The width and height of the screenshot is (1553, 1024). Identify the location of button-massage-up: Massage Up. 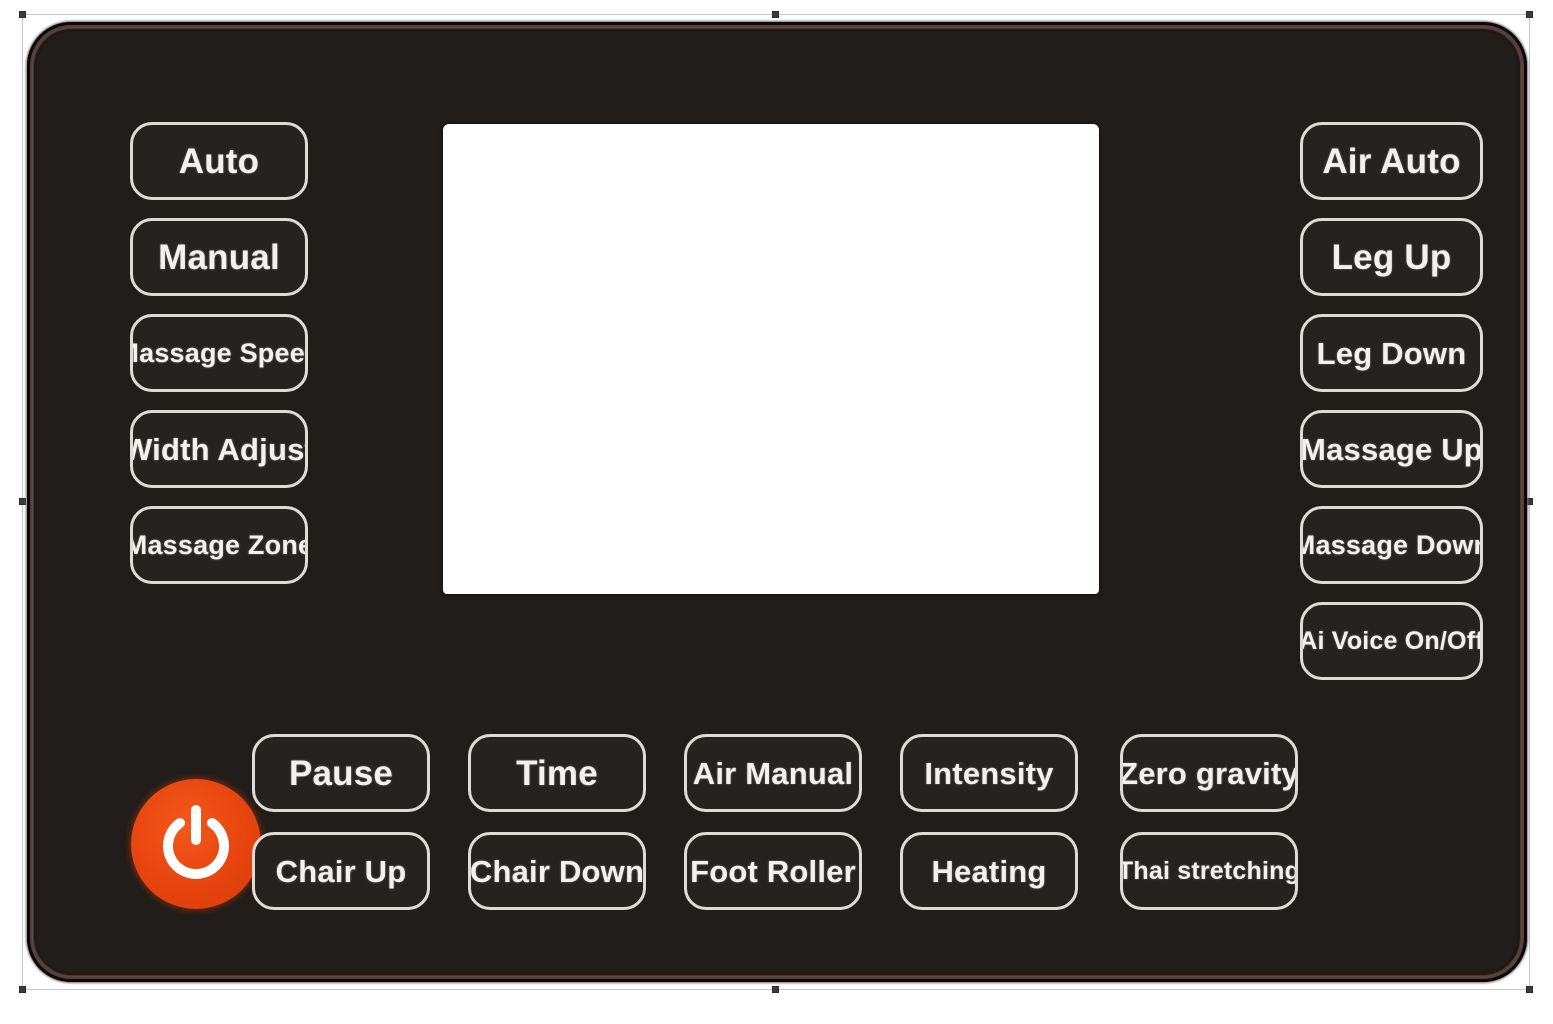
(1391, 449).